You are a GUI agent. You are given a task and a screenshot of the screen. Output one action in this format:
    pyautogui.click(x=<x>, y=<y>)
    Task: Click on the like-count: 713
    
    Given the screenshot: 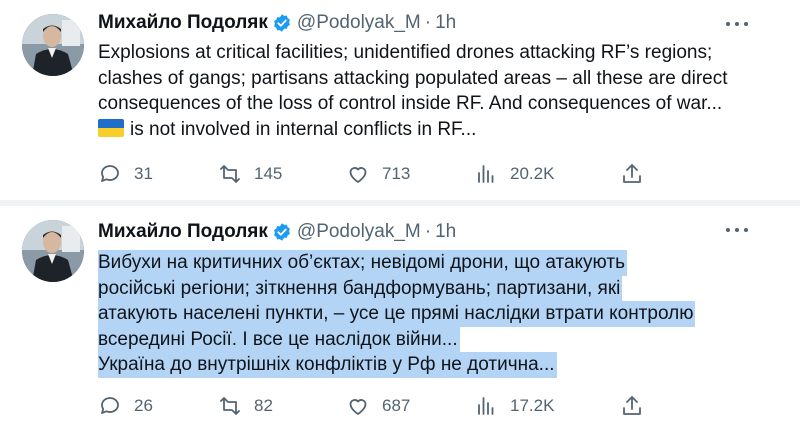 What is the action you would take?
    pyautogui.click(x=396, y=173)
    